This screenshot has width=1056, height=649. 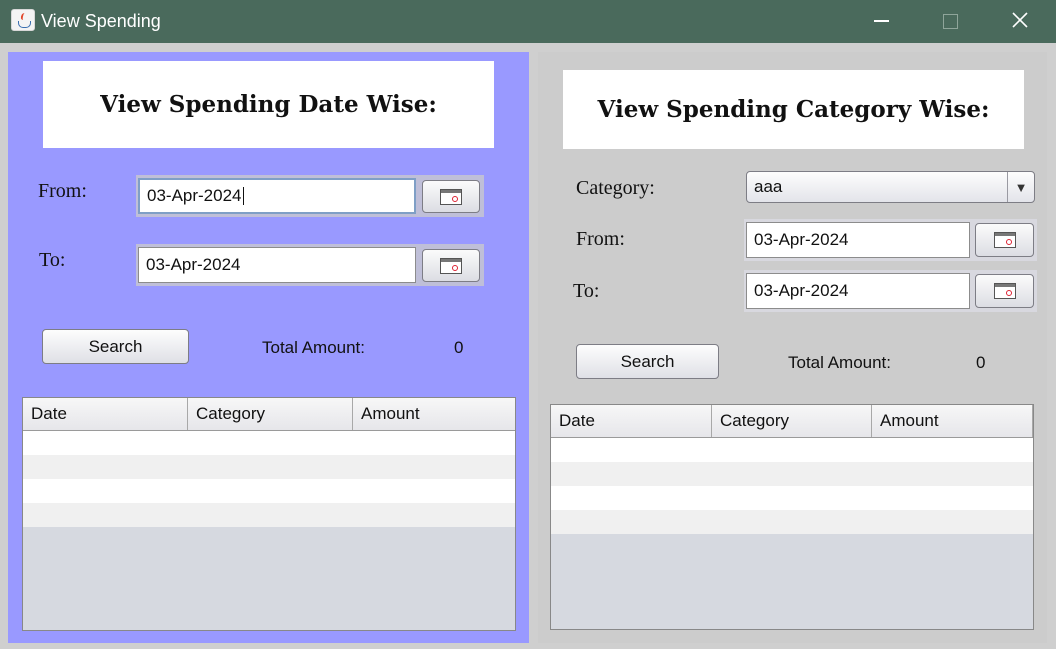 I want to click on close-icon, so click(x=1020, y=20).